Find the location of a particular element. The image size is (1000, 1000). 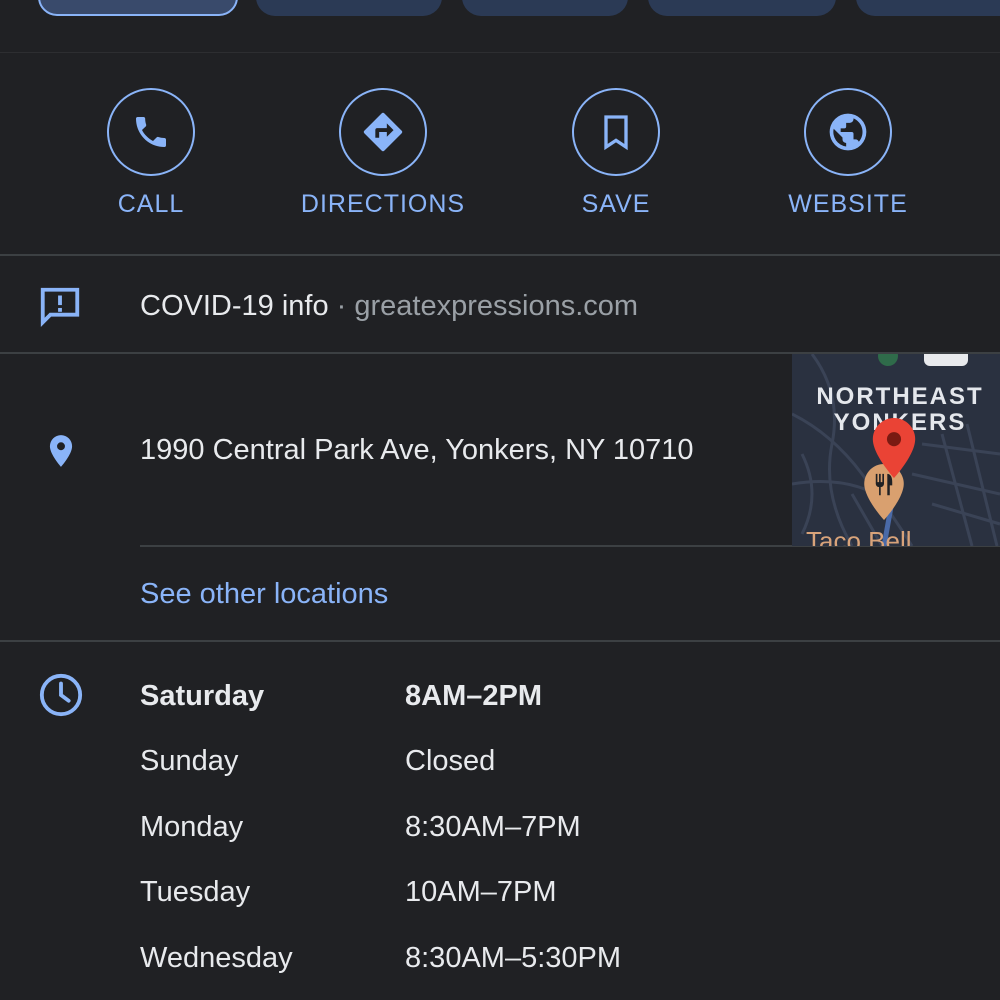

alert-message-icon is located at coordinates (60, 309).